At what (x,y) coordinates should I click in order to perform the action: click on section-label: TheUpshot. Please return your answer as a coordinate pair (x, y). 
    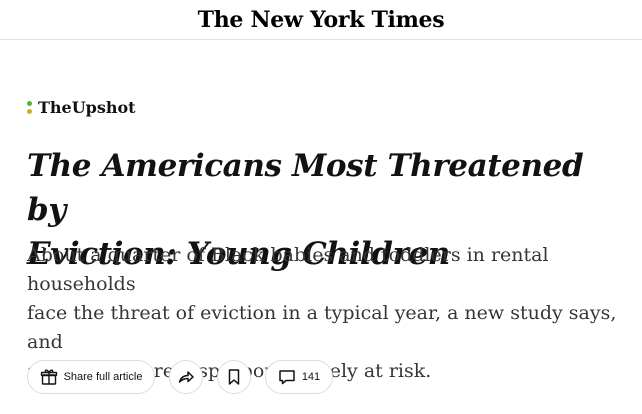
    Looking at the image, I should click on (81, 107).